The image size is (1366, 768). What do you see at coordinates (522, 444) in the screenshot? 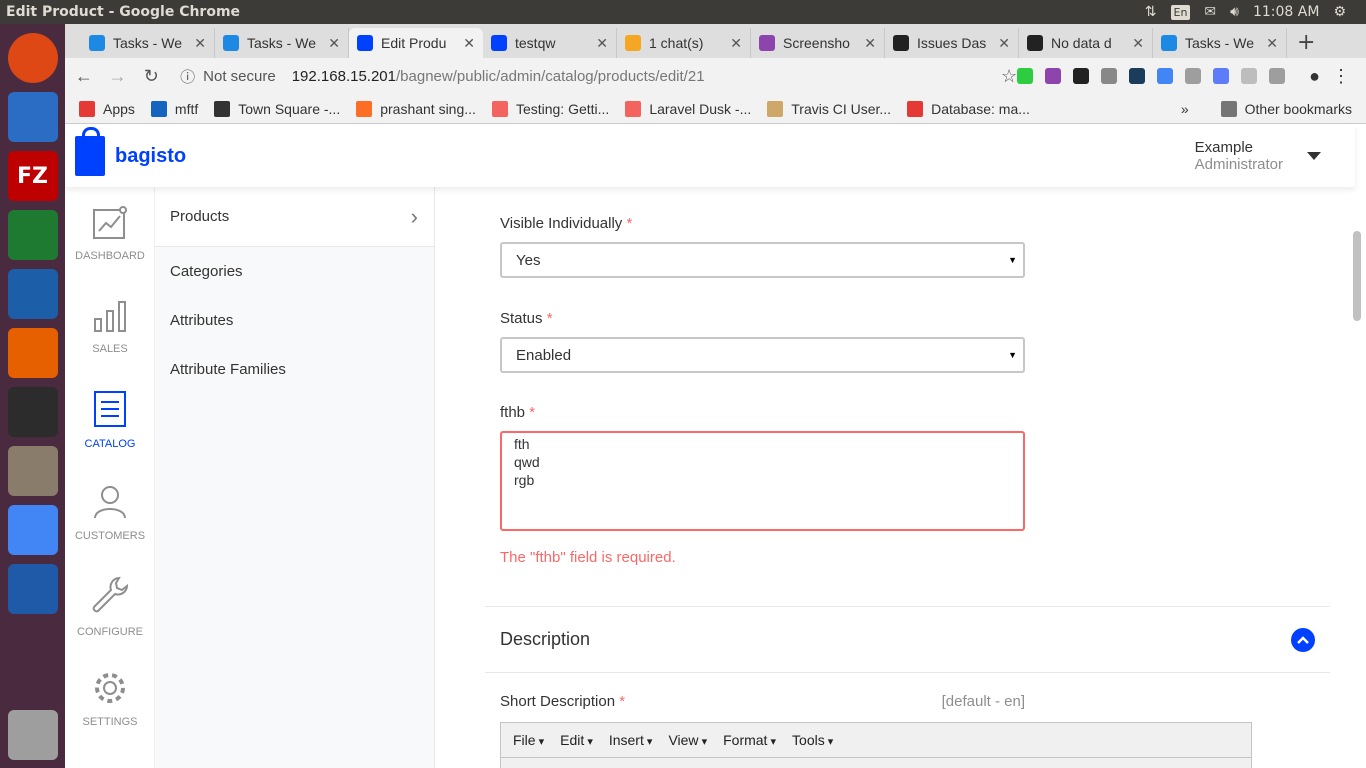
I see `textarea-line: fth` at bounding box center [522, 444].